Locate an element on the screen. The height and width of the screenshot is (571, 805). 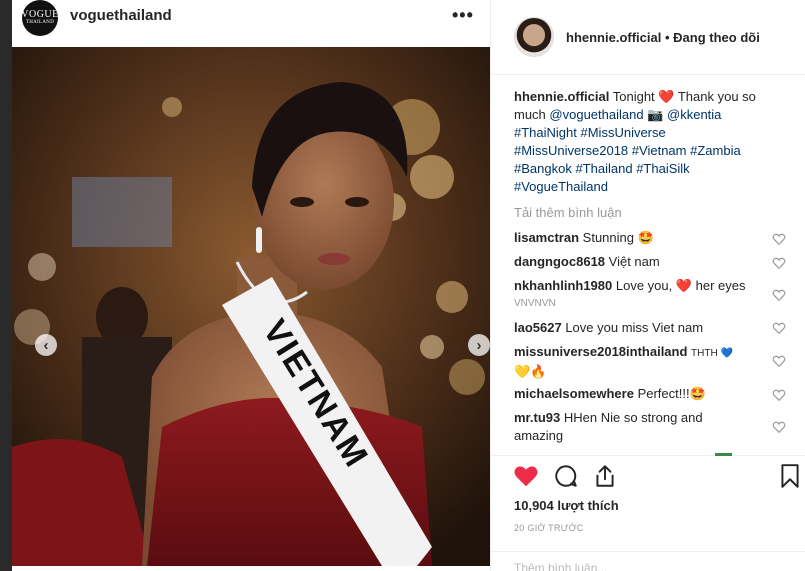
comment-bubble-icon is located at coordinates (566, 476).